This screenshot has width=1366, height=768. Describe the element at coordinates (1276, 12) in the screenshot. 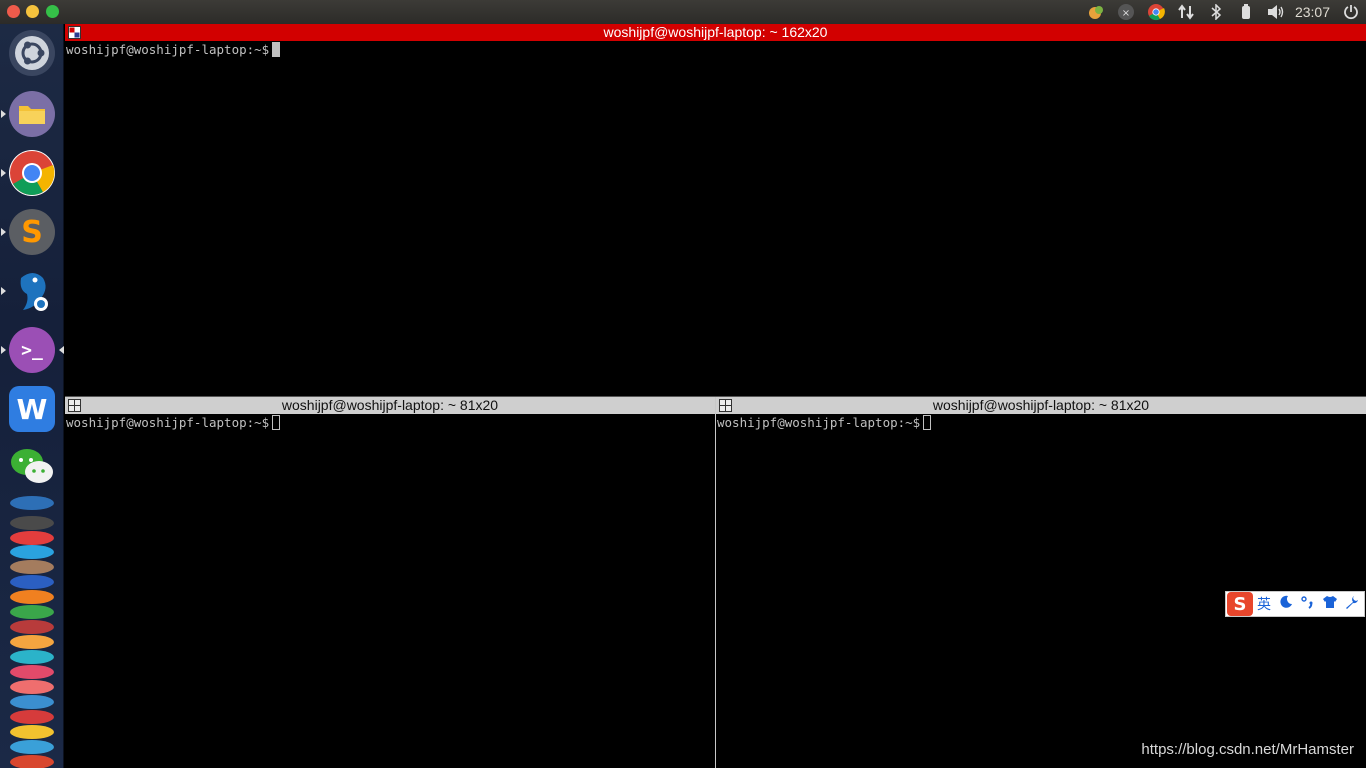

I see `volume-icon` at that location.